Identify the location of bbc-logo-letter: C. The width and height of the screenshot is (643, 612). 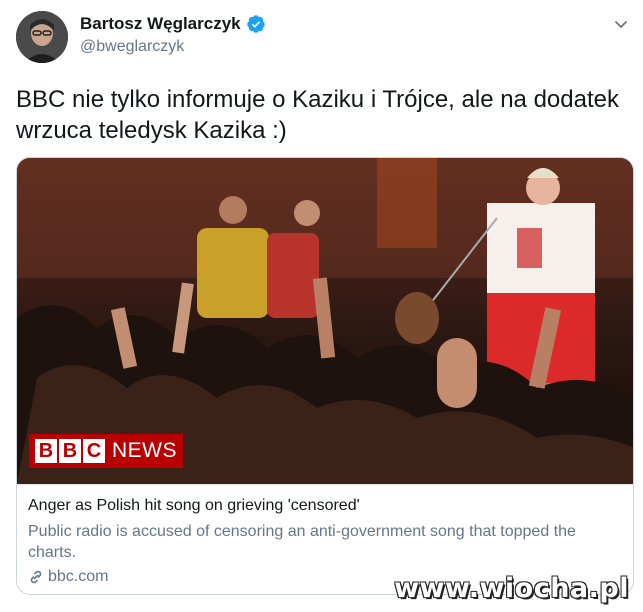
(94, 451).